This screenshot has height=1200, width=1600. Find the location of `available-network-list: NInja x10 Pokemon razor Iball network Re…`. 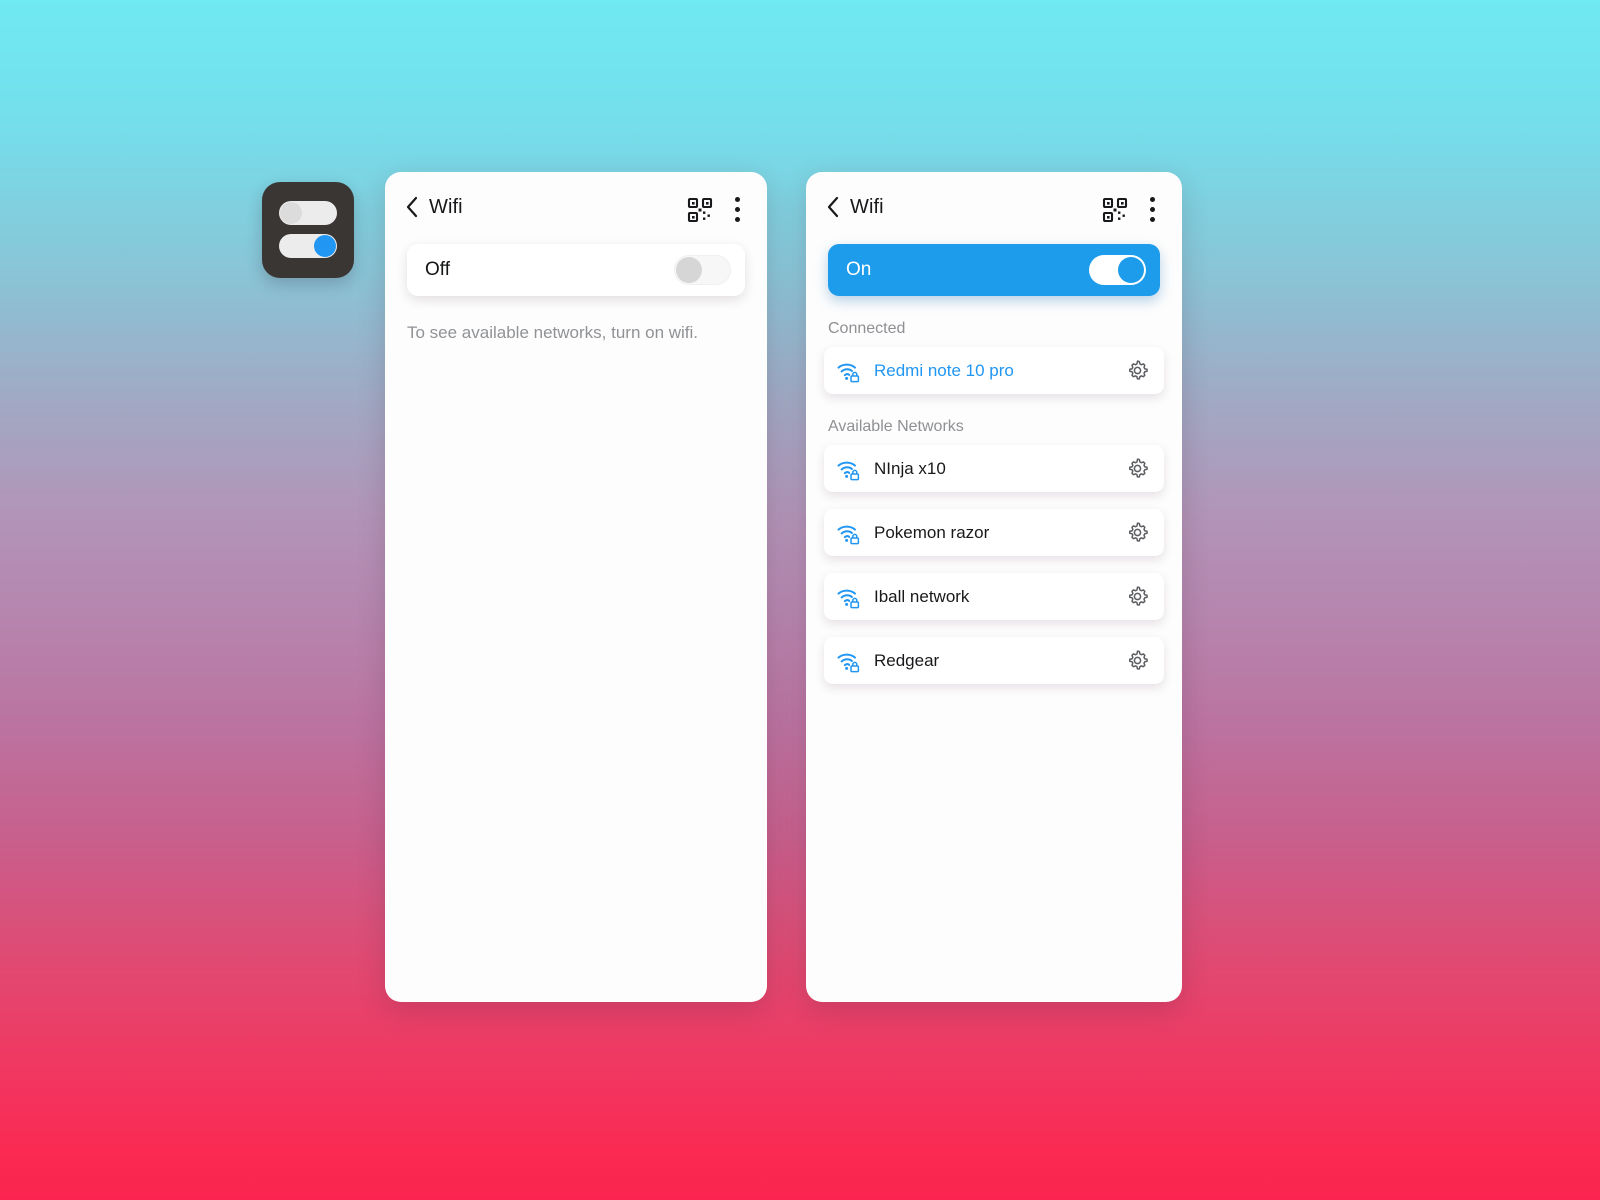

available-network-list: NInja x10 Pokemon razor Iball network Re… is located at coordinates (994, 564).